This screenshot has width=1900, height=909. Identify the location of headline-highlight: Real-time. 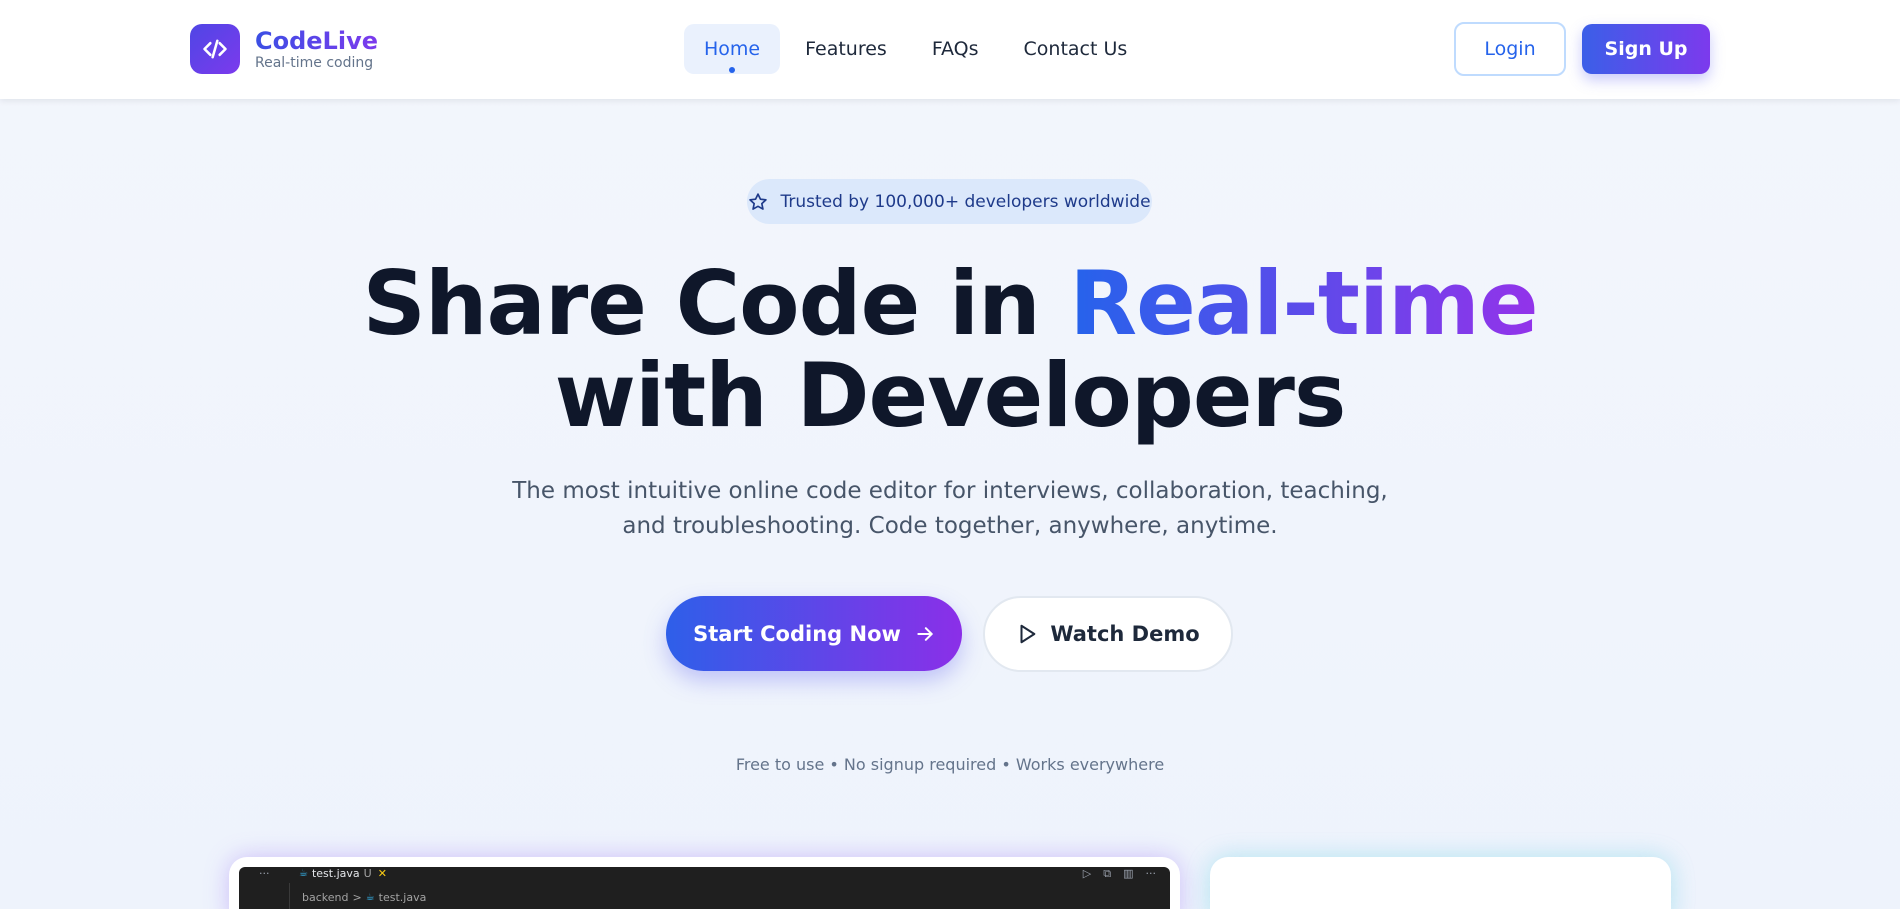
(1303, 303).